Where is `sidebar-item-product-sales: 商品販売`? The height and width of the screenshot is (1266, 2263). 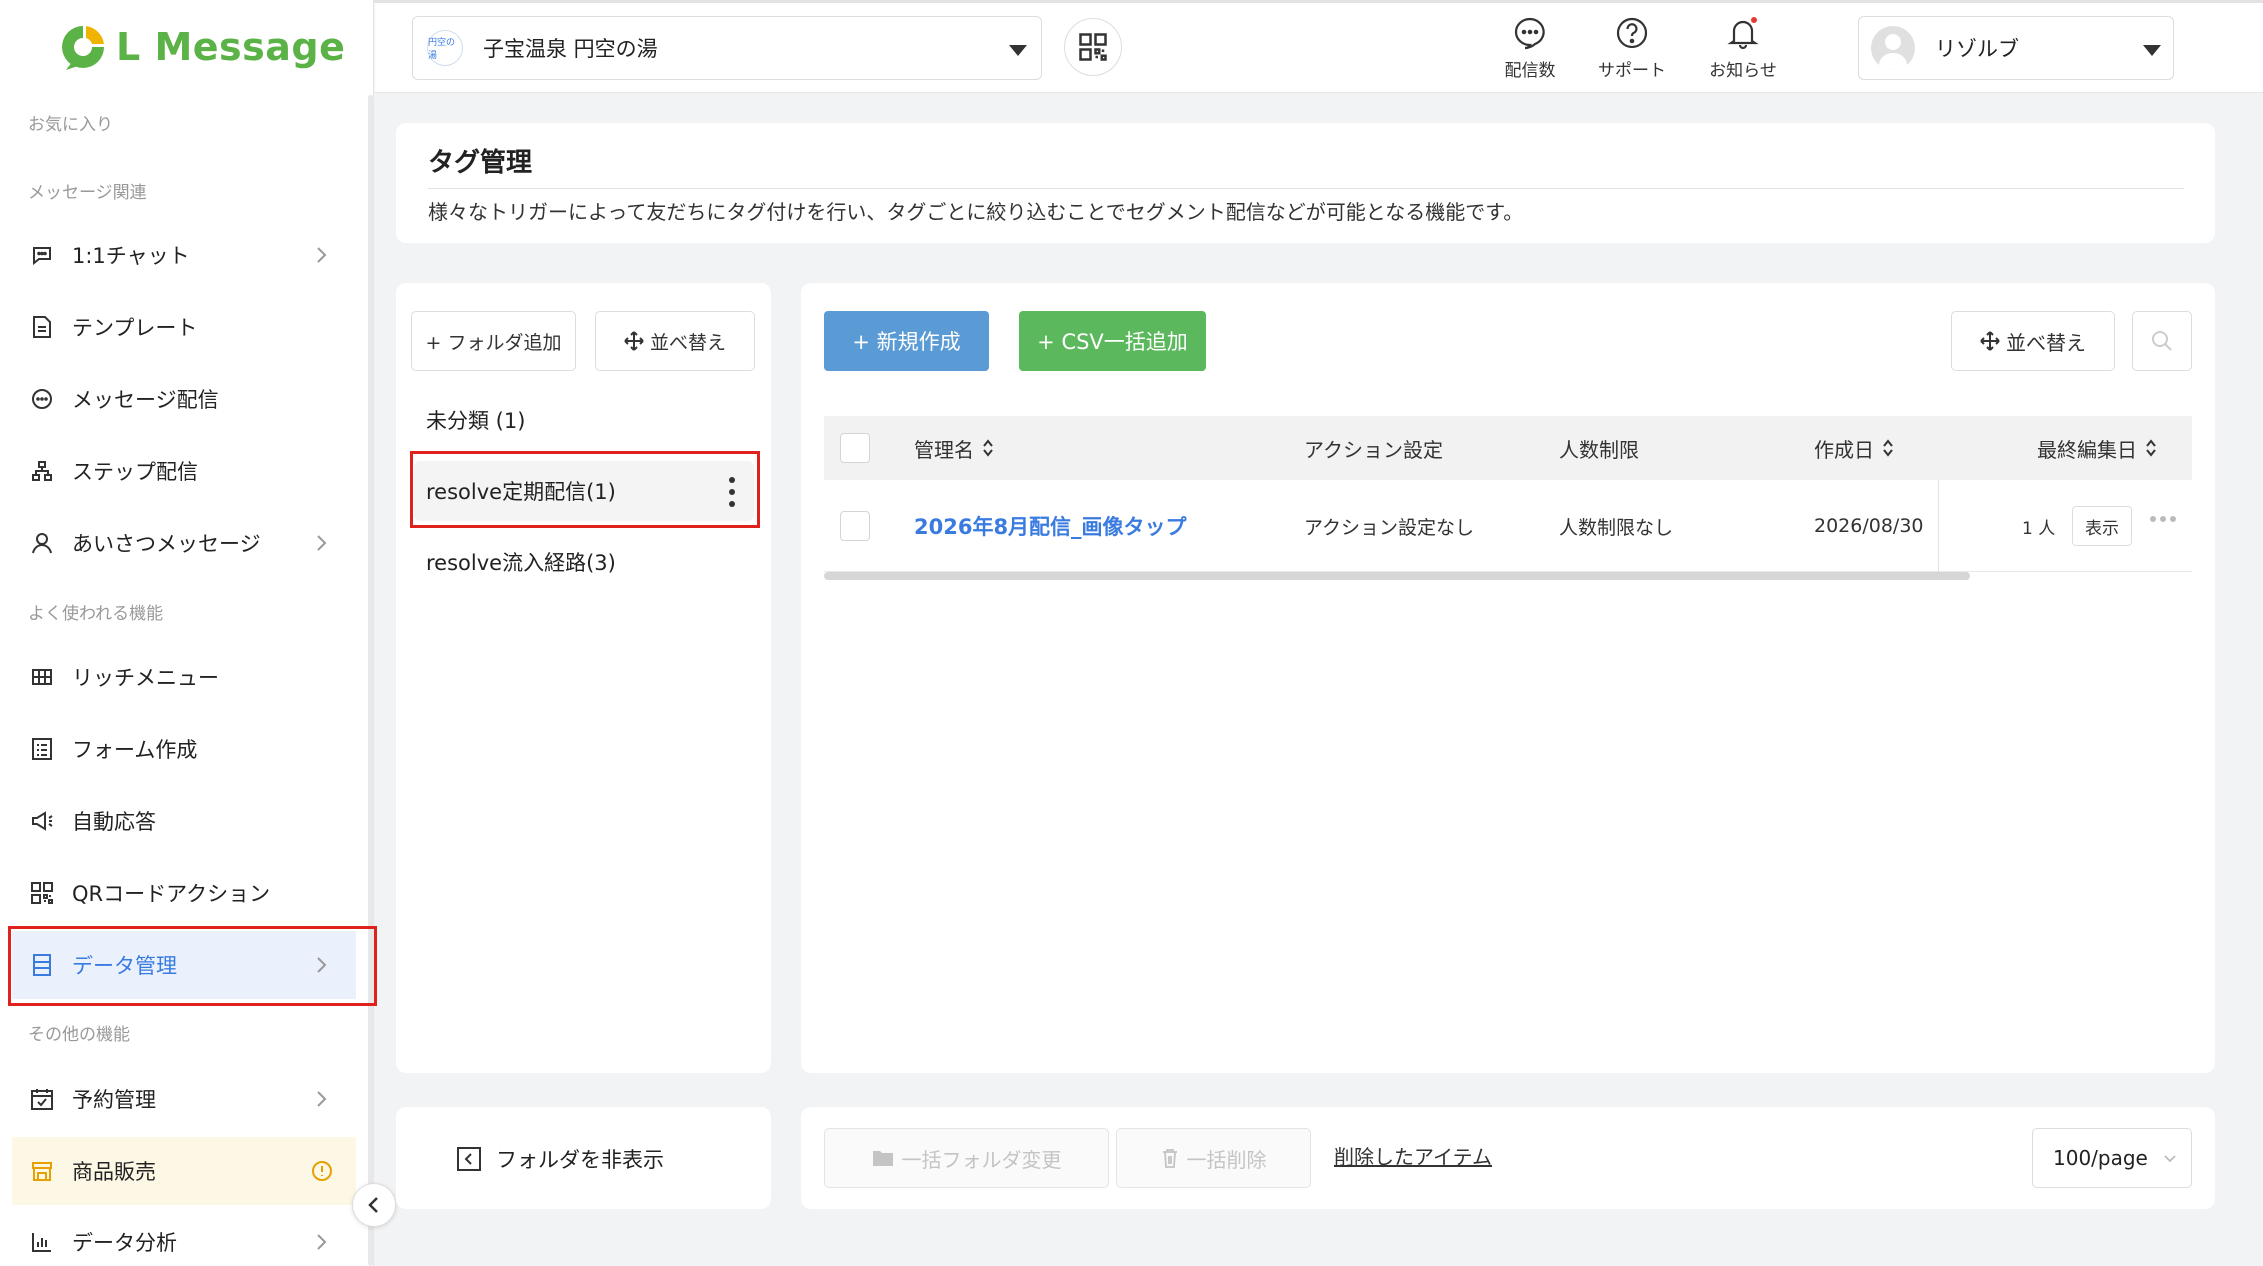
sidebar-item-product-sales: 商品販売 is located at coordinates (184, 1171).